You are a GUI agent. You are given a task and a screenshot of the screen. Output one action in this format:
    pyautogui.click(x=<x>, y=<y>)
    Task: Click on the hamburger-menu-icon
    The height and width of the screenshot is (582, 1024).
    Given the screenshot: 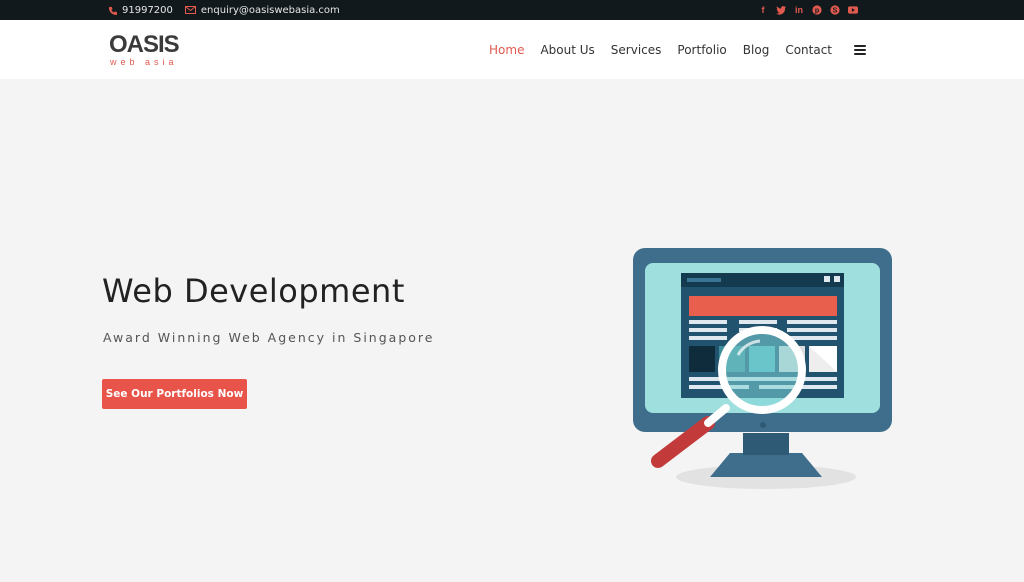 What is the action you would take?
    pyautogui.click(x=860, y=49)
    